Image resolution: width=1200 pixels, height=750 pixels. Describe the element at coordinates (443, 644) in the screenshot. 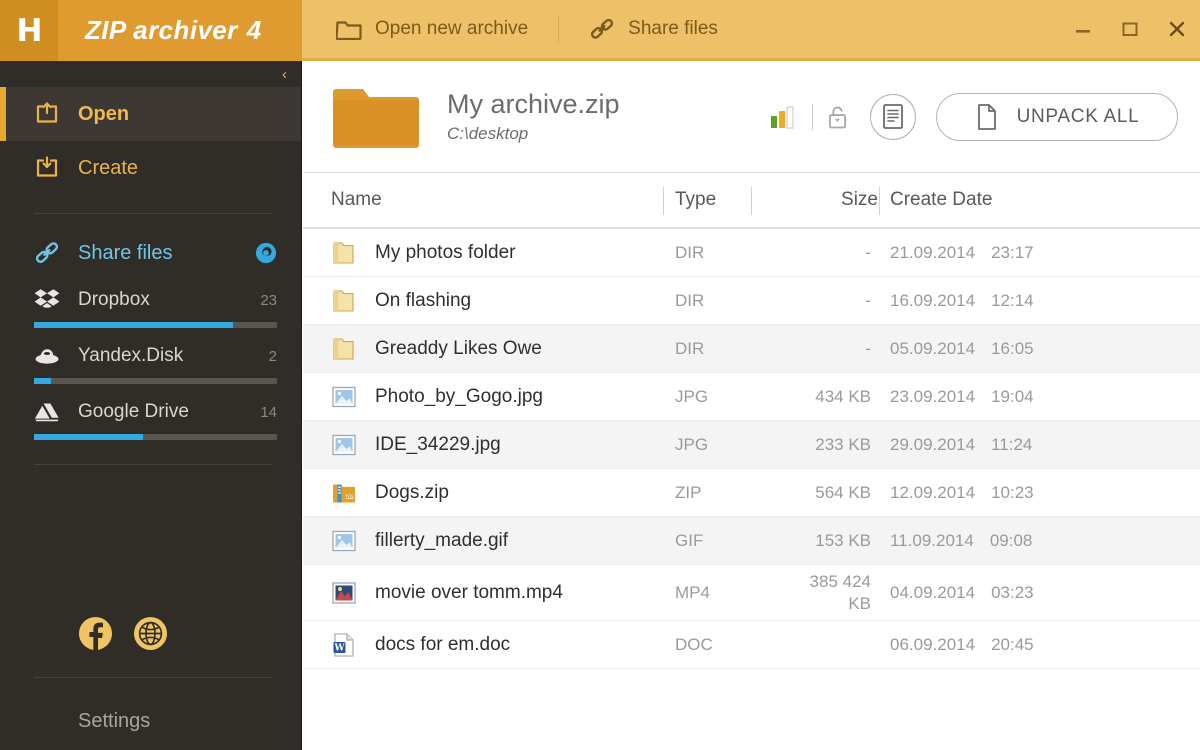

I see `file-name: docs for em.doc` at that location.